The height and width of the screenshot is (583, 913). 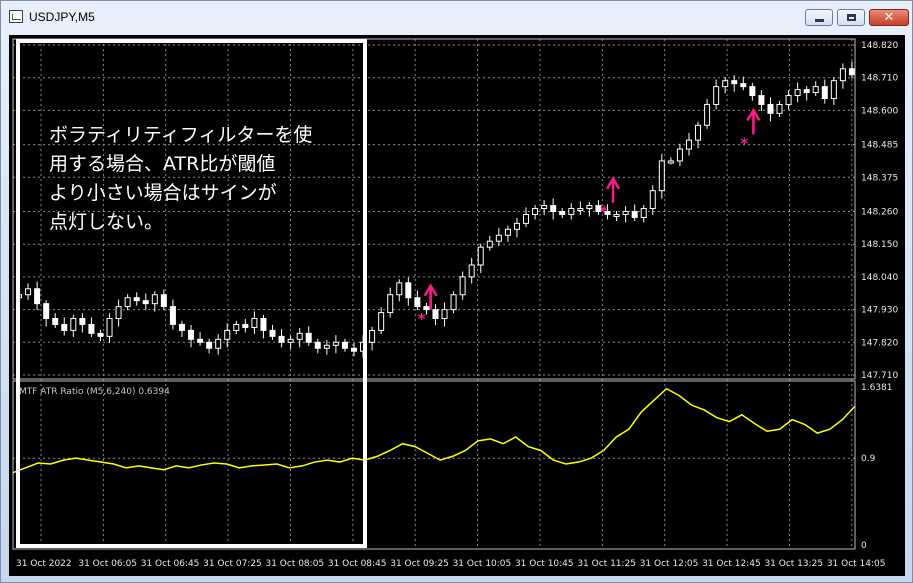 I want to click on atr-ratio-line, so click(x=434, y=430).